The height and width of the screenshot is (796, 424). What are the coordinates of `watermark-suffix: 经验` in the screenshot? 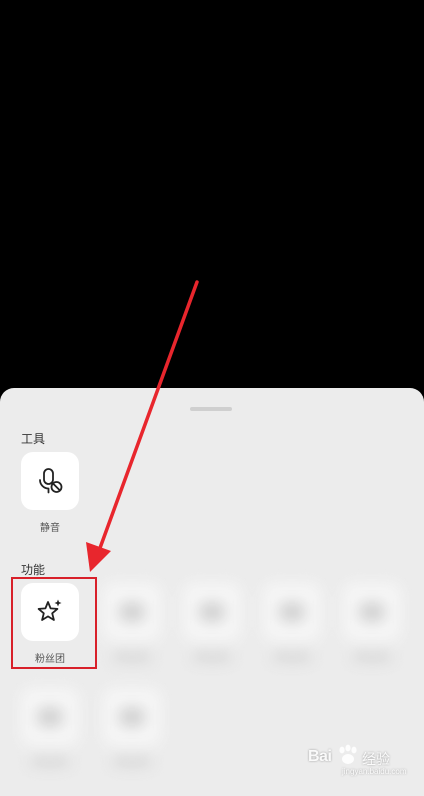 It's located at (376, 759).